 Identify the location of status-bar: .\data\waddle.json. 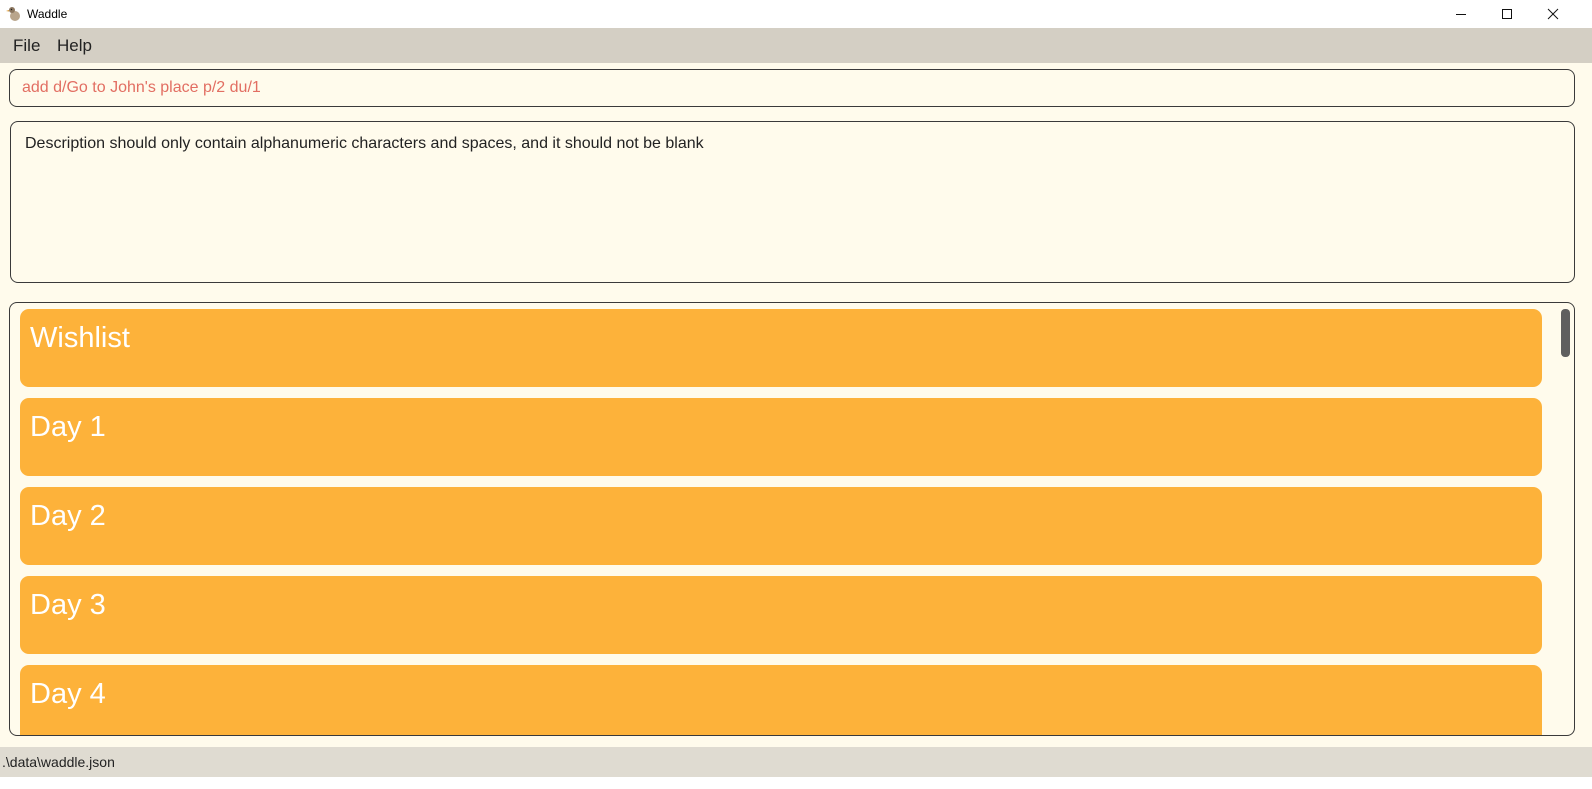
(796, 762).